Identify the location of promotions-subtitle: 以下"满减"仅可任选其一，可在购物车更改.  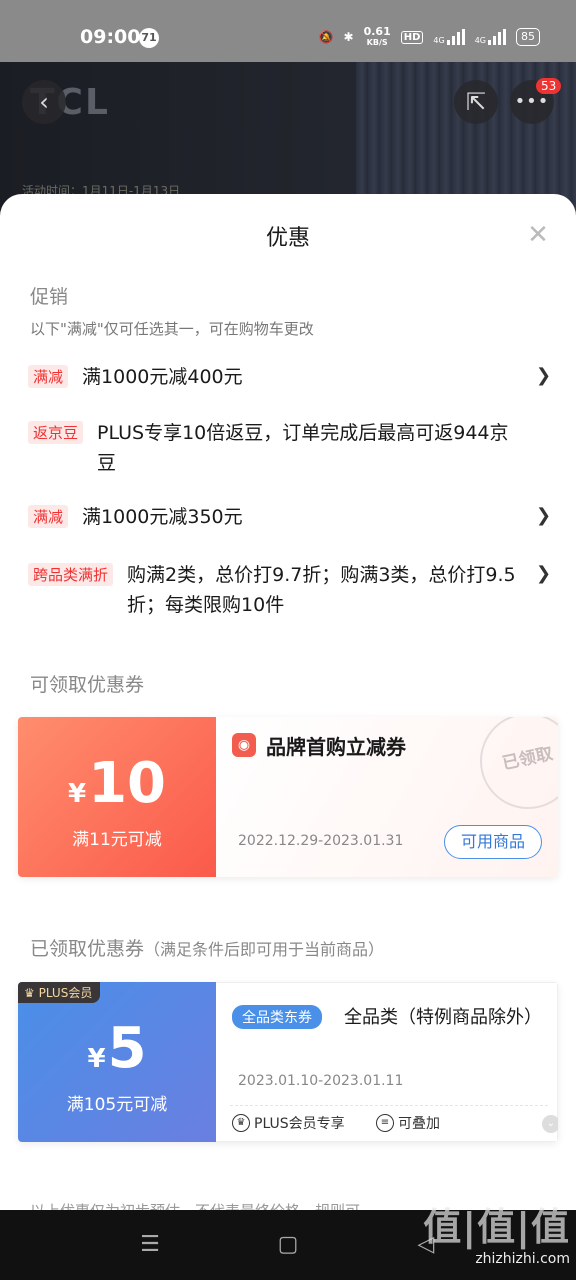
(172, 329).